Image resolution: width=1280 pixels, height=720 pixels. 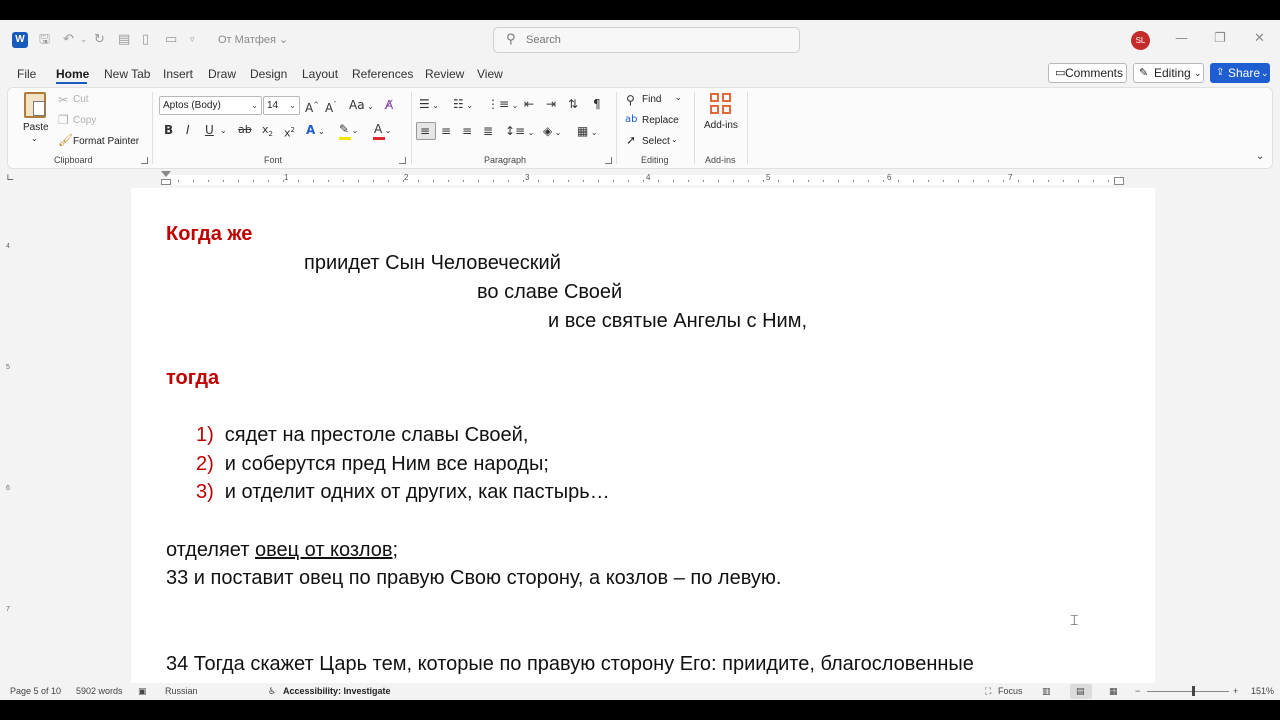 I want to click on word-count: 5902 words, so click(x=99, y=691).